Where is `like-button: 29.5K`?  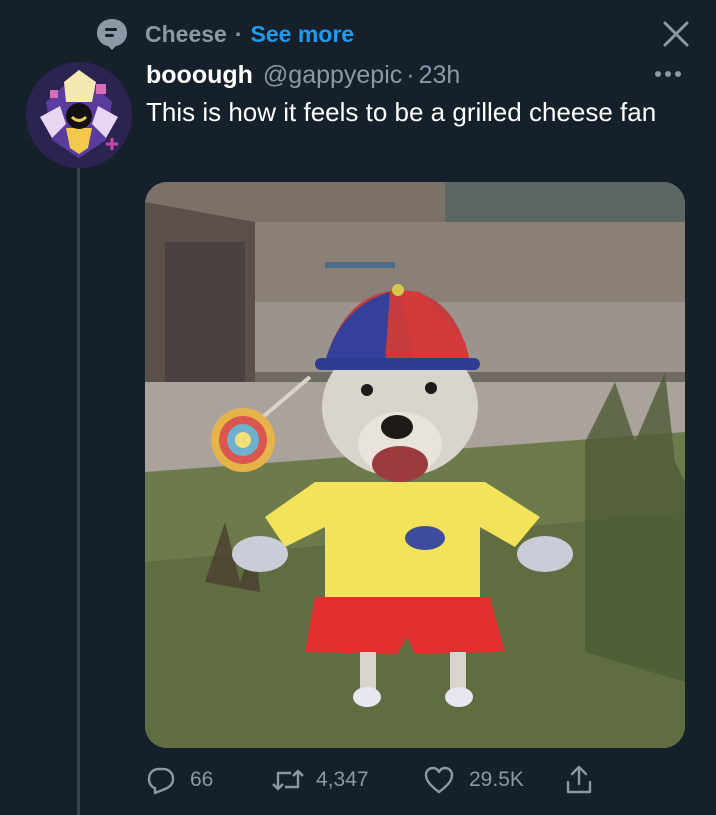 like-button: 29.5K is located at coordinates (473, 780).